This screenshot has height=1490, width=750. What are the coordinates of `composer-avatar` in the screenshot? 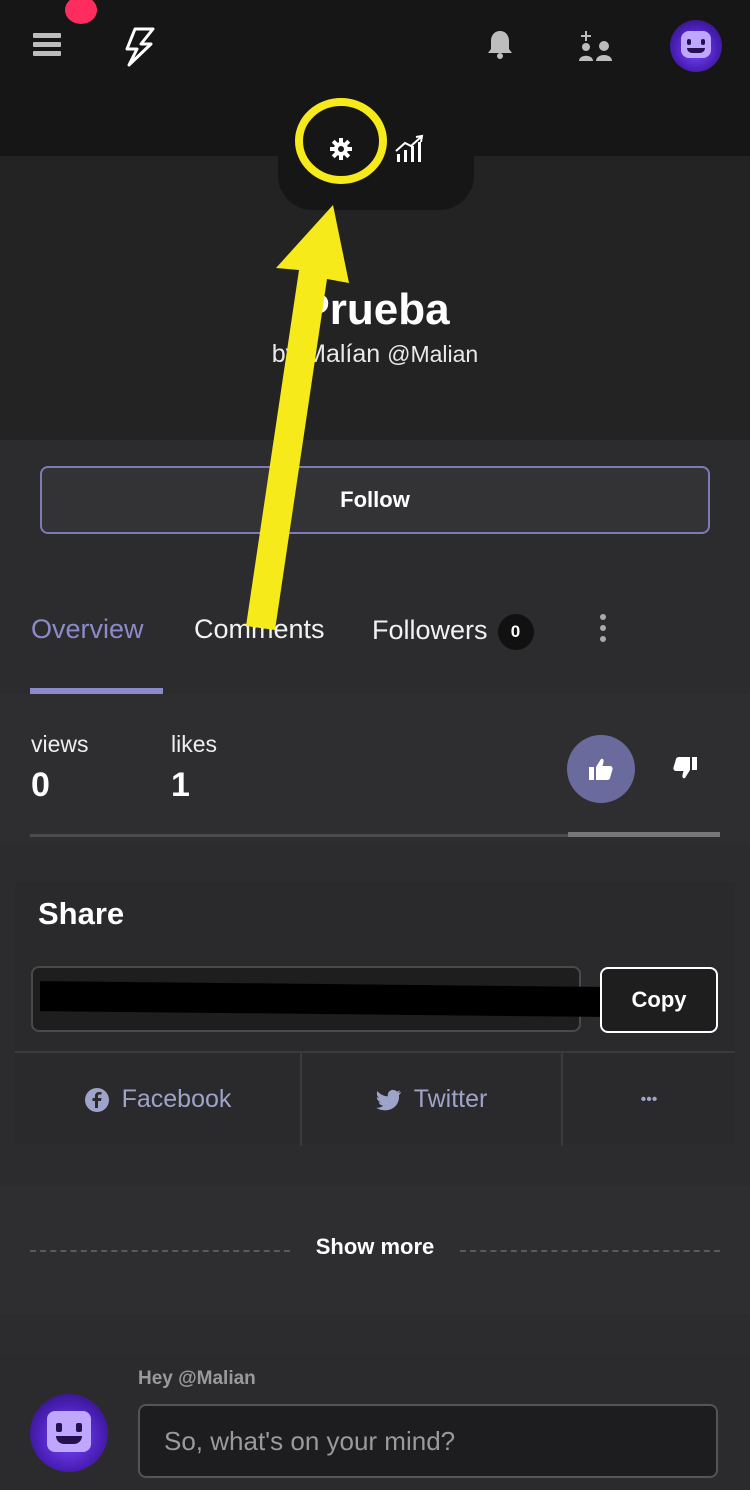 It's located at (69, 1433).